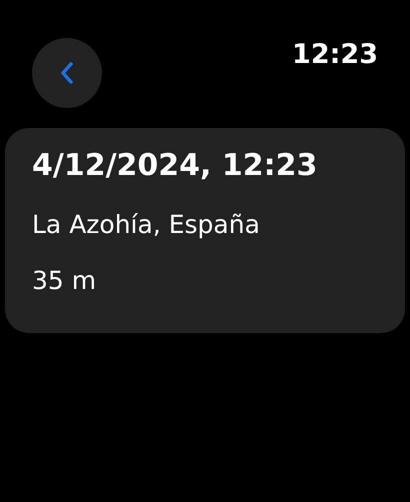 The height and width of the screenshot is (502, 410). I want to click on altitude-text: 35 m, so click(65, 281).